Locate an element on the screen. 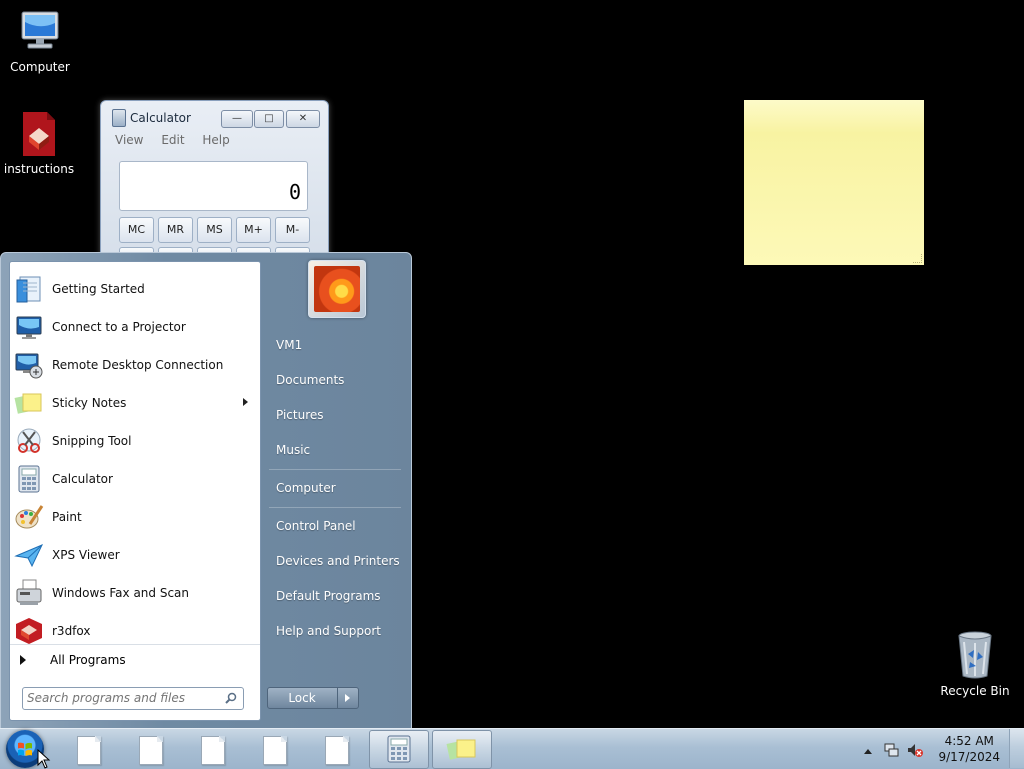  network-icon is located at coordinates (891, 750).